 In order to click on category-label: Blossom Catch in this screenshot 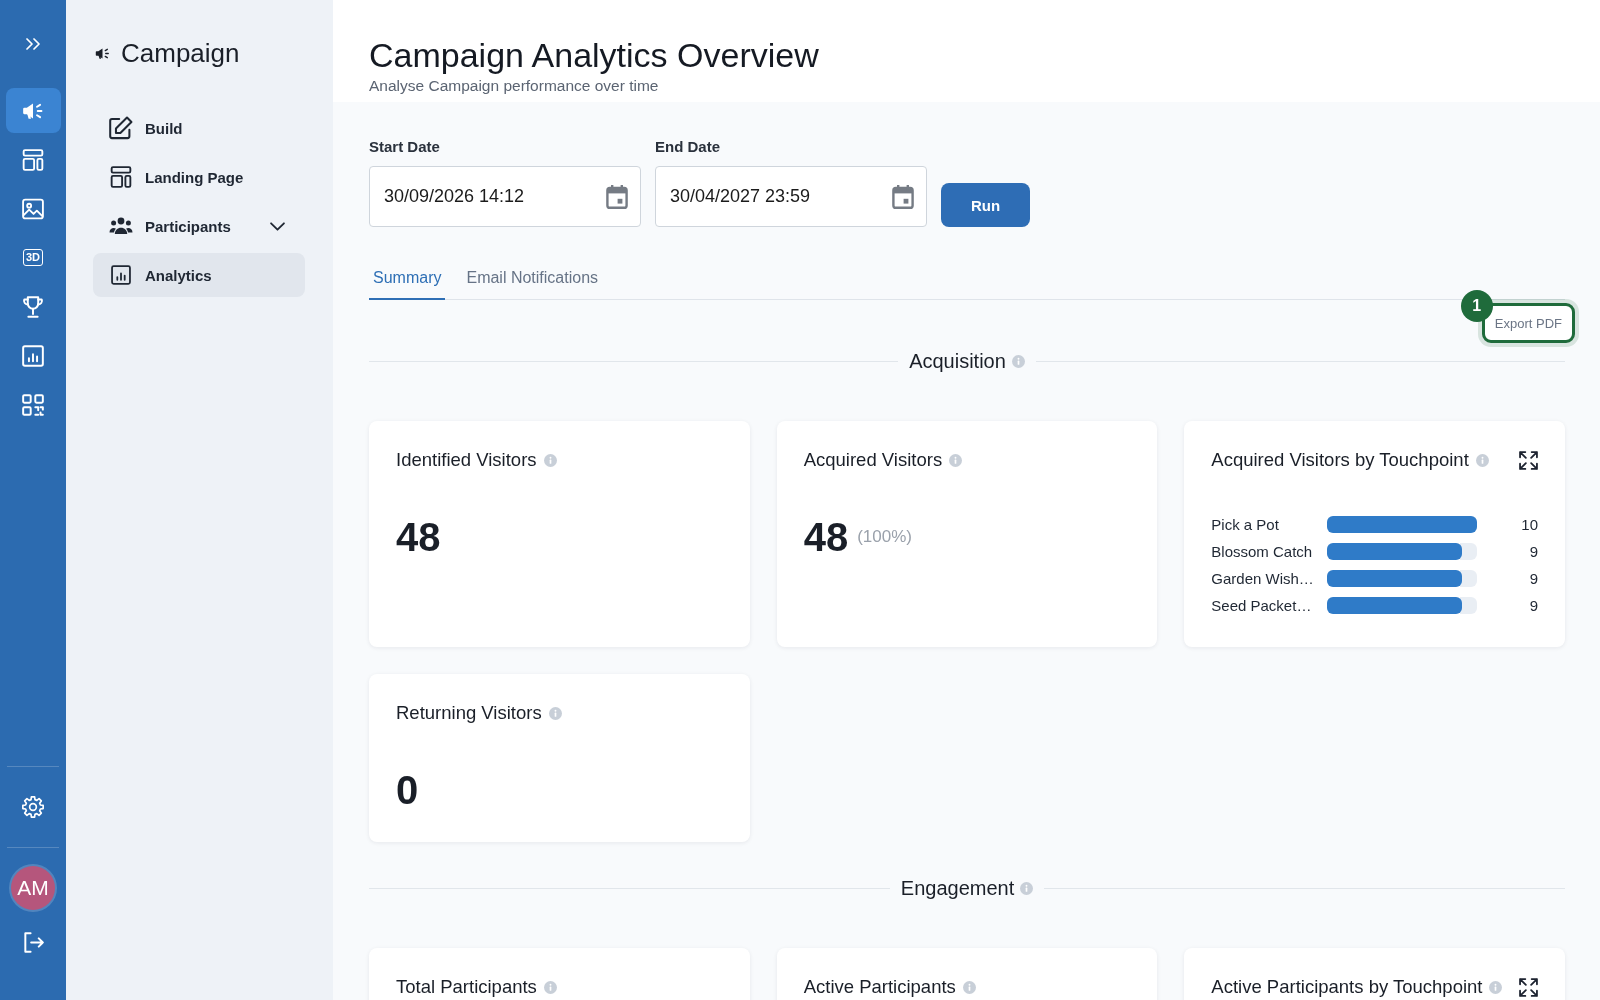, I will do `click(1262, 552)`.